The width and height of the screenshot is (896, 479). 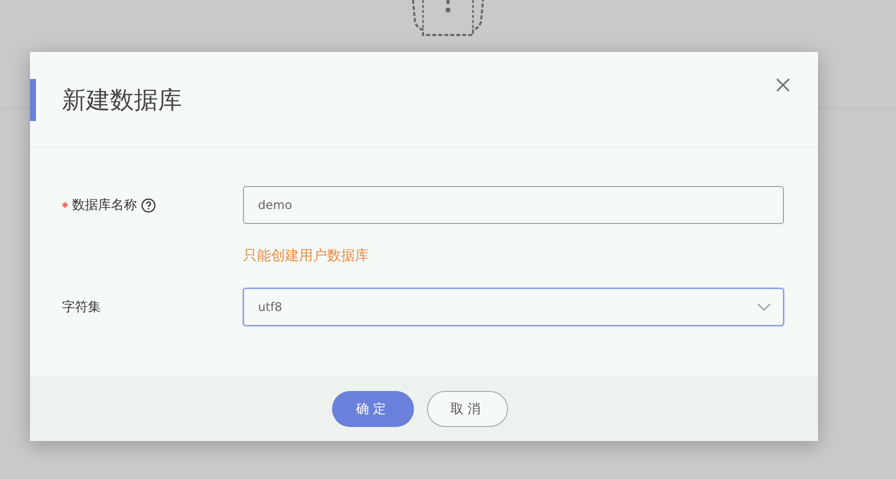 What do you see at coordinates (148, 205) in the screenshot?
I see `help-icon` at bounding box center [148, 205].